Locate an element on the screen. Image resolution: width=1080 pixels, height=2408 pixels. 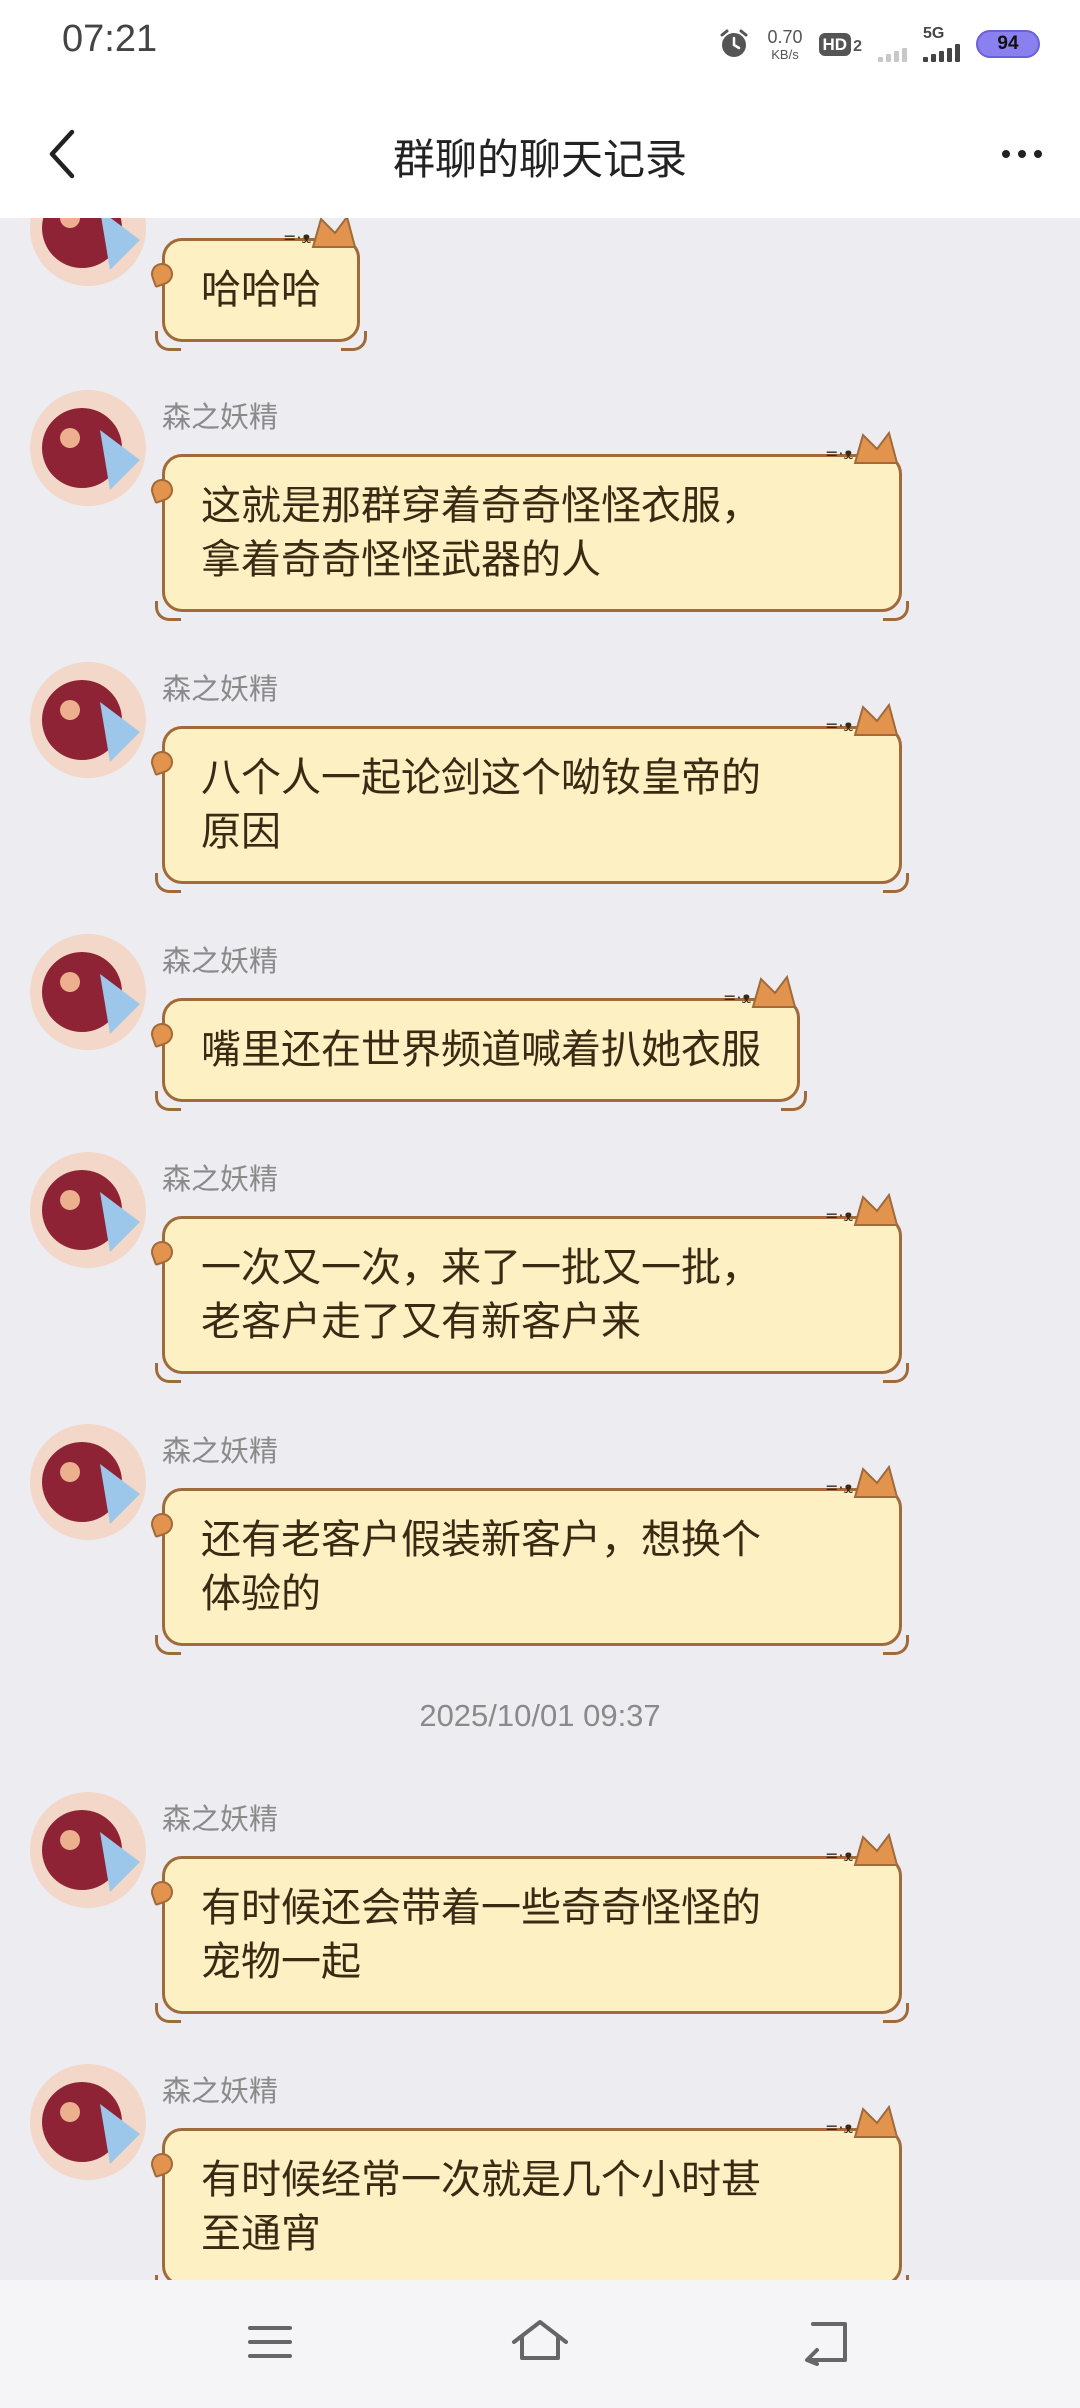
message-bubble: =·ᴥ 还有老客户假装新客户，想换个 体验的 is located at coordinates (528, 1559).